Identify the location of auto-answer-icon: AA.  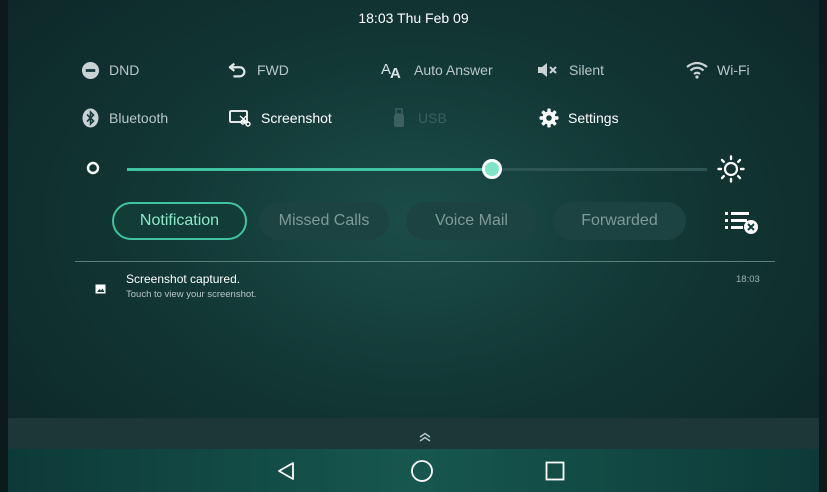
(393, 70).